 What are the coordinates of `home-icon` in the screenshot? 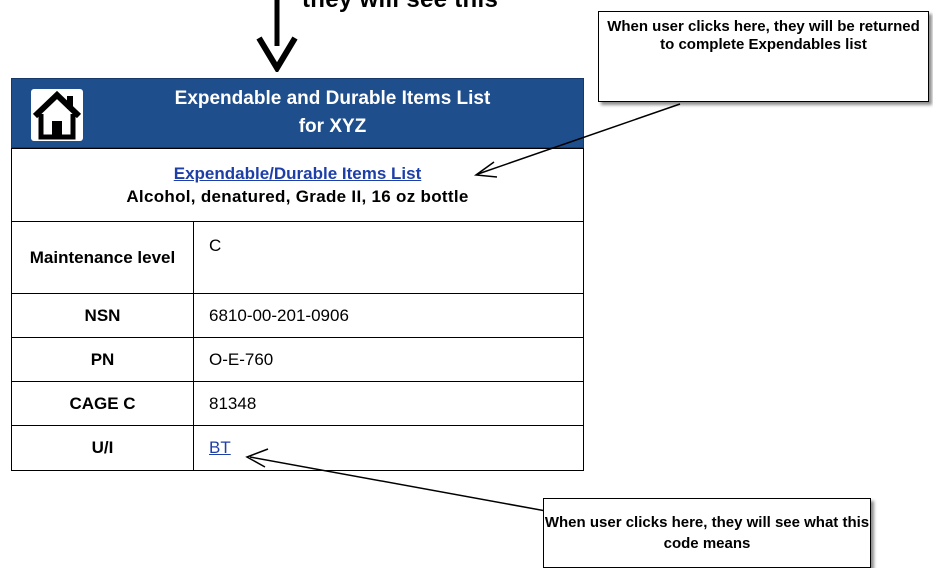 It's located at (57, 115).